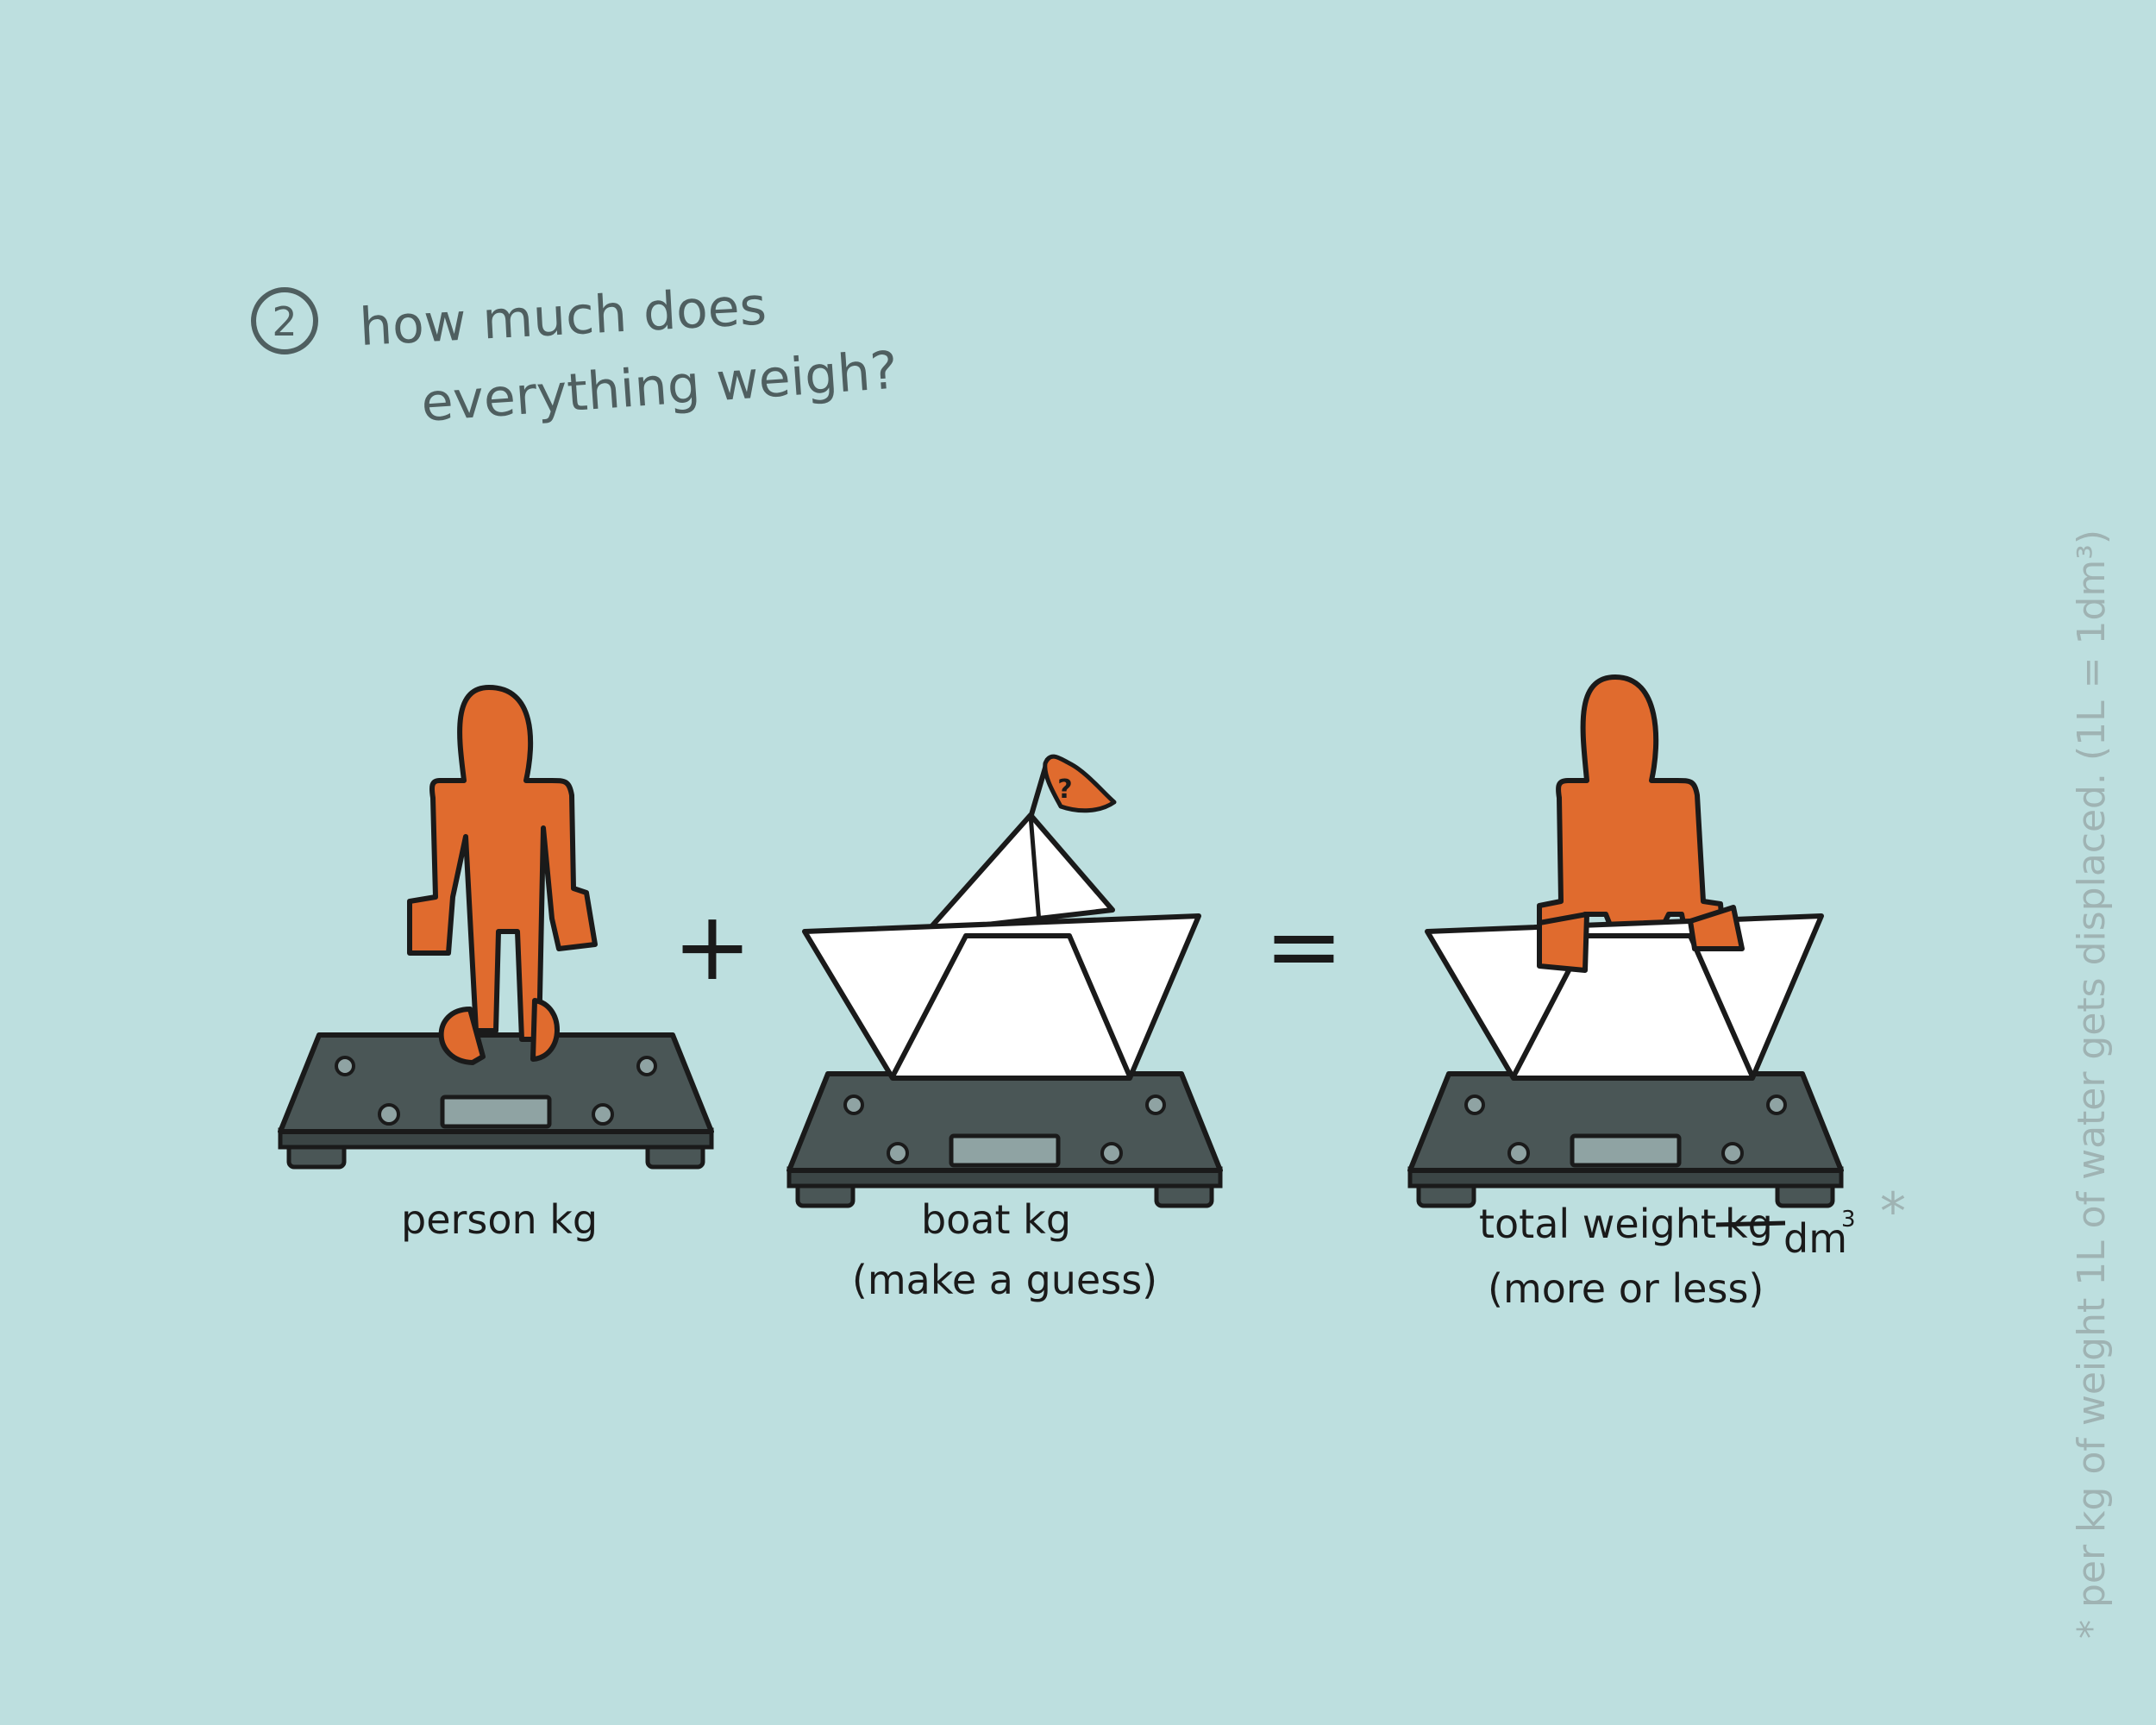 The image size is (2156, 1725). Describe the element at coordinates (1624, 878) in the screenshot. I see `person-in-boat` at that location.